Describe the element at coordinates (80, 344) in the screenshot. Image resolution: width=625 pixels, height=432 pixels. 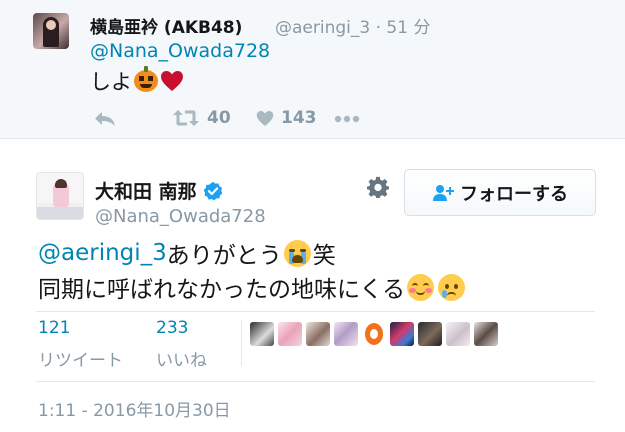
I see `retweets-stat: 121 リツイート` at that location.